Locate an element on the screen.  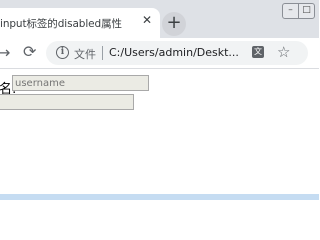
close-tab-icon: ✕ is located at coordinates (147, 20).